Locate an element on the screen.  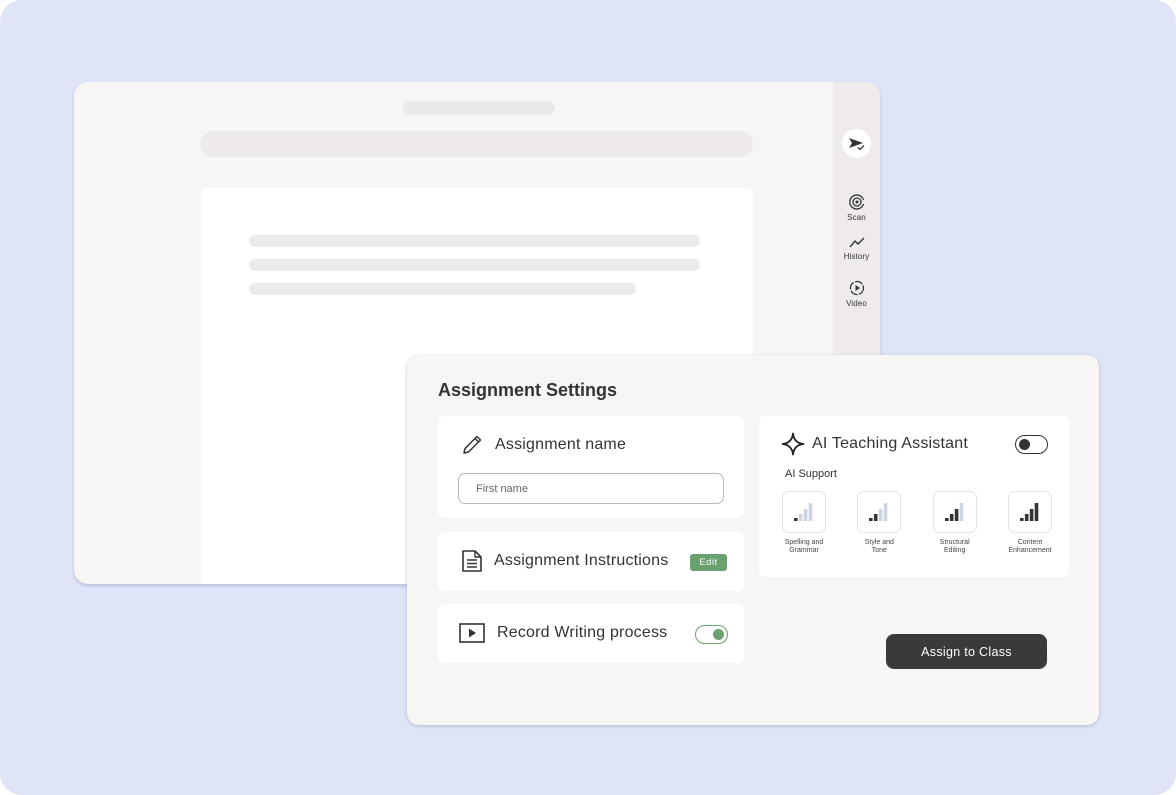
trend-line-icon is located at coordinates (856, 242).